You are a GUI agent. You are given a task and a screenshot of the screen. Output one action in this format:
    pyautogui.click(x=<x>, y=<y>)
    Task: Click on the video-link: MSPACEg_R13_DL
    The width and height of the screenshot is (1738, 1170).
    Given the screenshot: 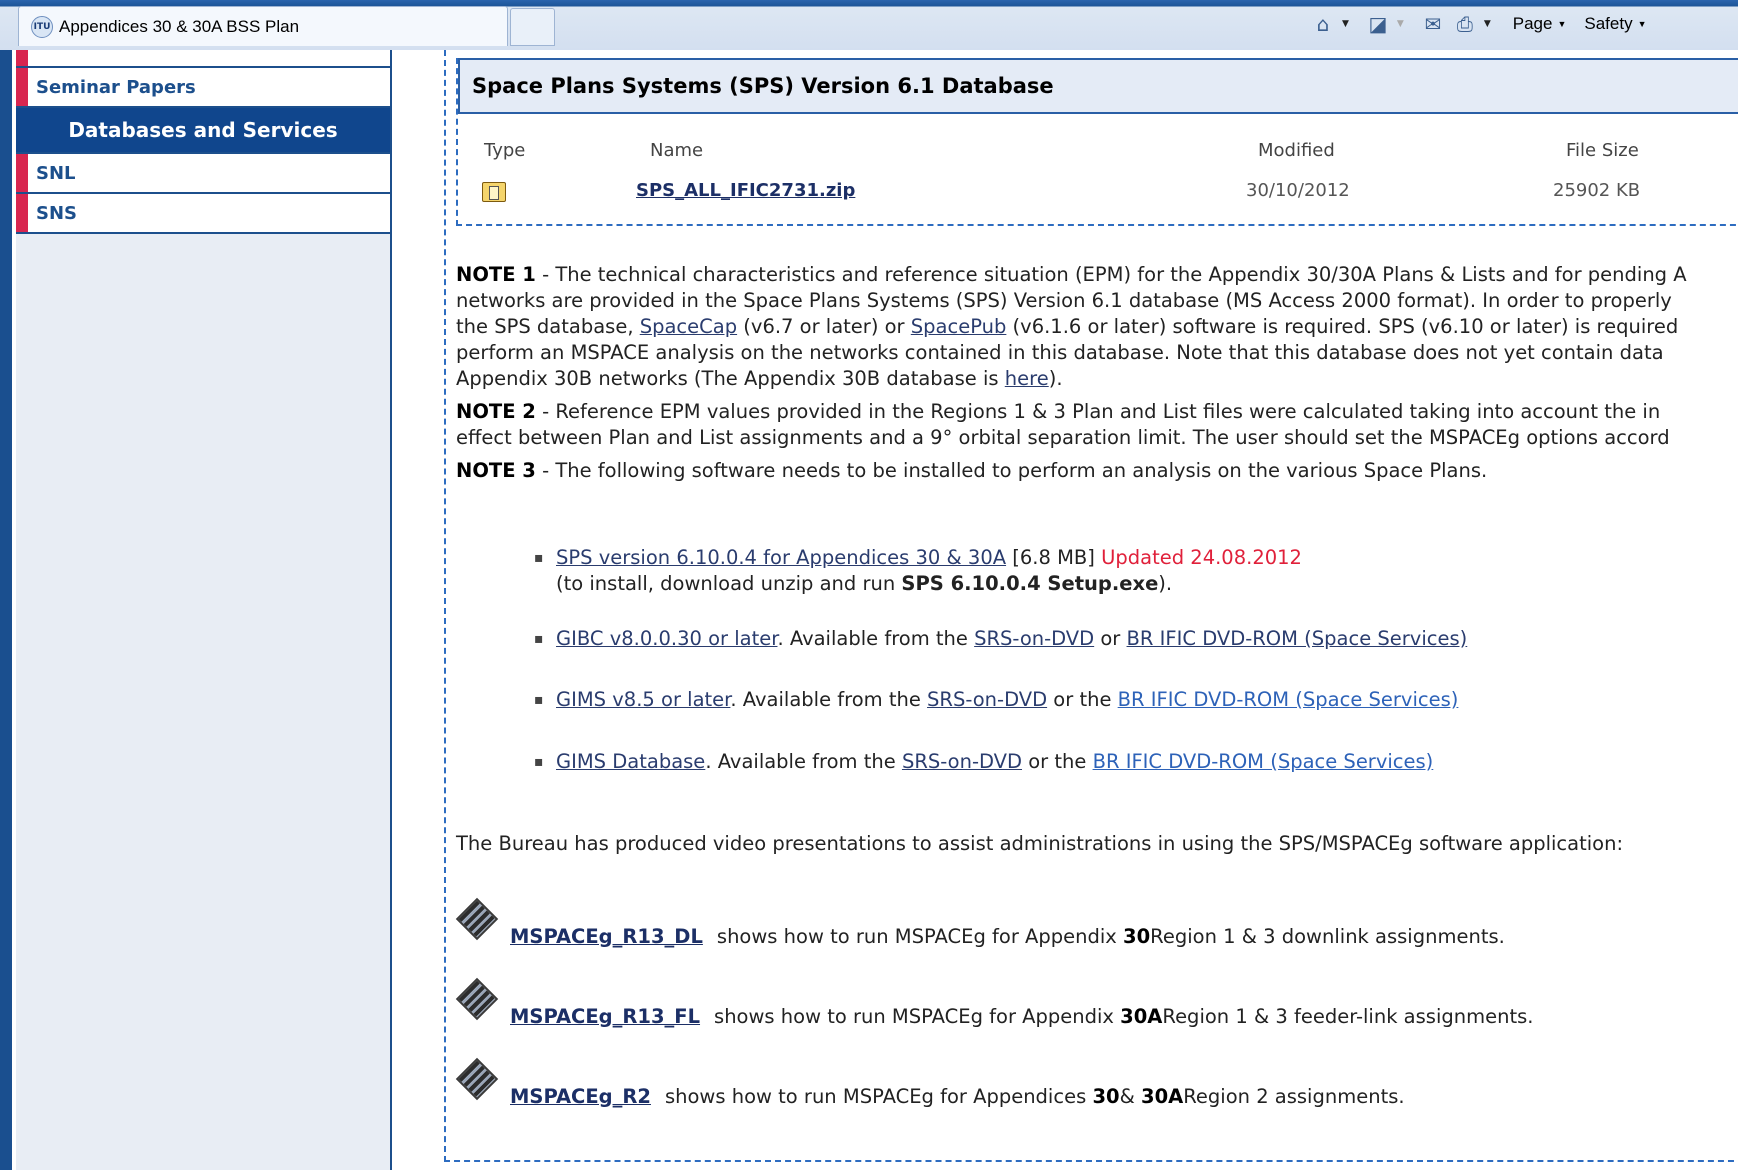 What is the action you would take?
    pyautogui.click(x=606, y=936)
    